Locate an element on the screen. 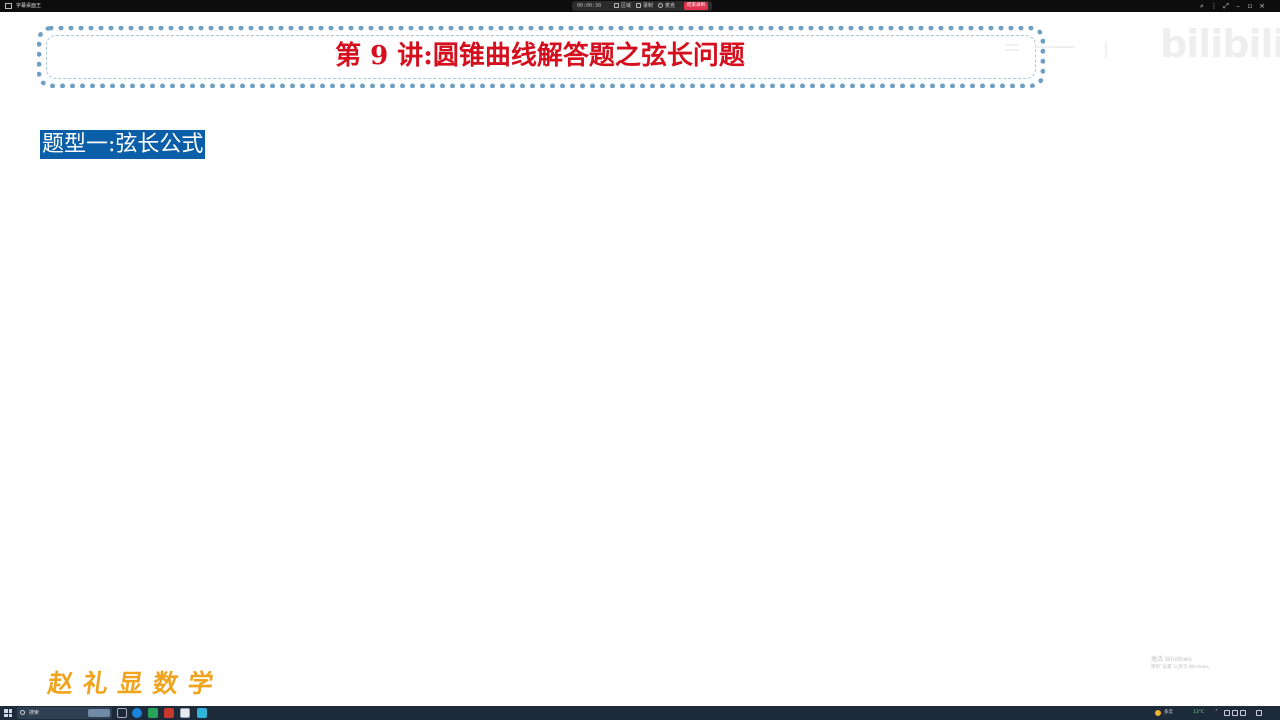 The height and width of the screenshot is (720, 1280). activation-title: 激活 Windows is located at coordinates (1171, 659).